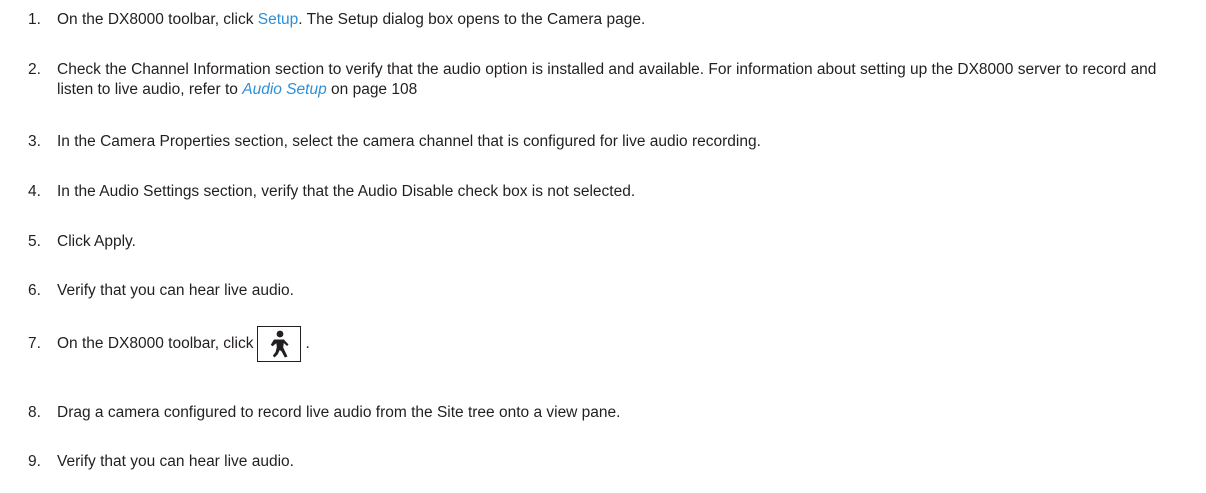 This screenshot has height=493, width=1206. Describe the element at coordinates (612, 291) in the screenshot. I see `step-6: 6. Verify that you can hear live audio.` at that location.